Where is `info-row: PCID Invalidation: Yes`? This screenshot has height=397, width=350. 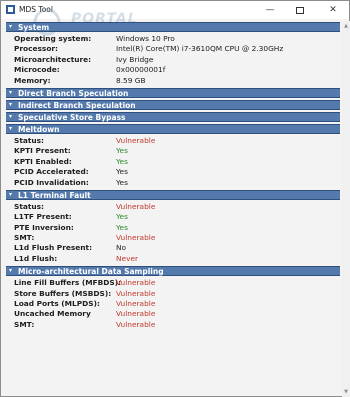 info-row: PCID Invalidation: Yes is located at coordinates (175, 183).